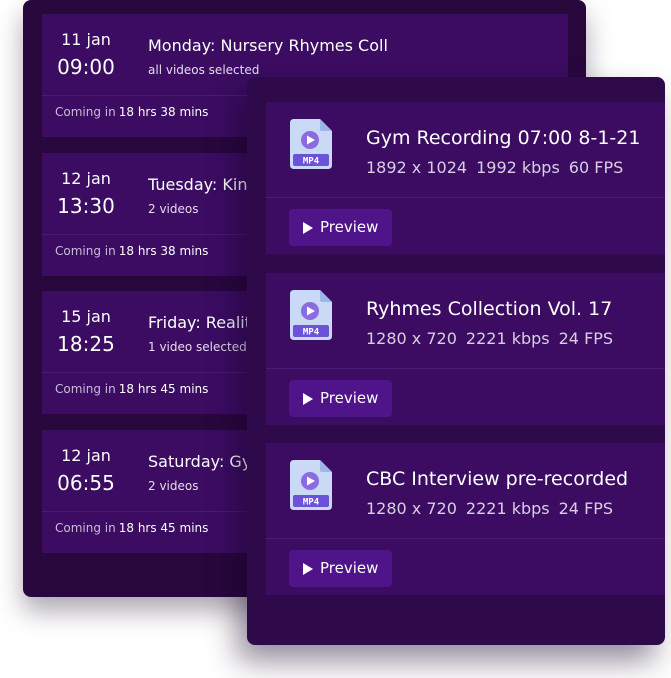  I want to click on schedule-date: 11 jan, so click(86, 39).